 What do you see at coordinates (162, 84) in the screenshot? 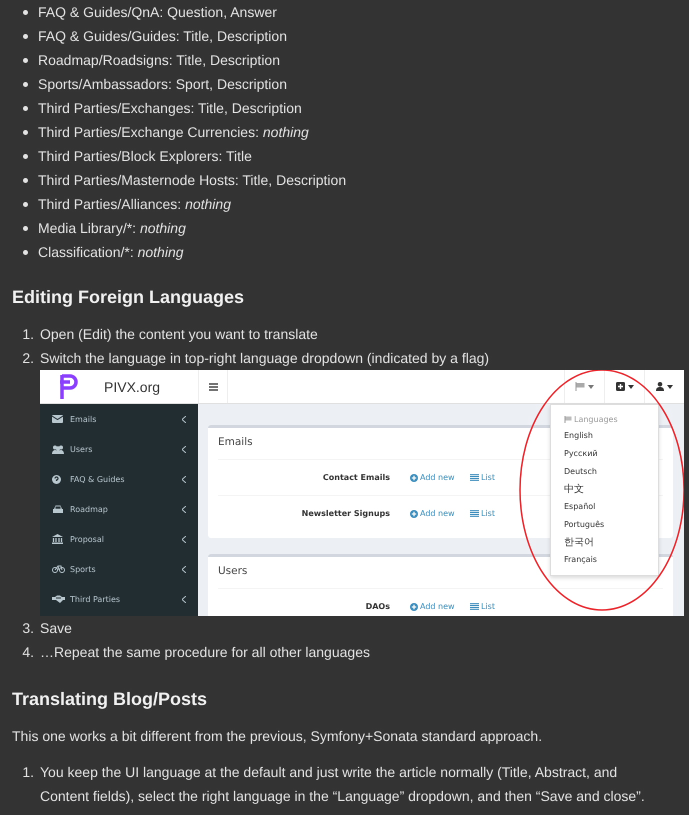
I see `list-item-text: Sports/Ambassadors: Sport, Description` at bounding box center [162, 84].